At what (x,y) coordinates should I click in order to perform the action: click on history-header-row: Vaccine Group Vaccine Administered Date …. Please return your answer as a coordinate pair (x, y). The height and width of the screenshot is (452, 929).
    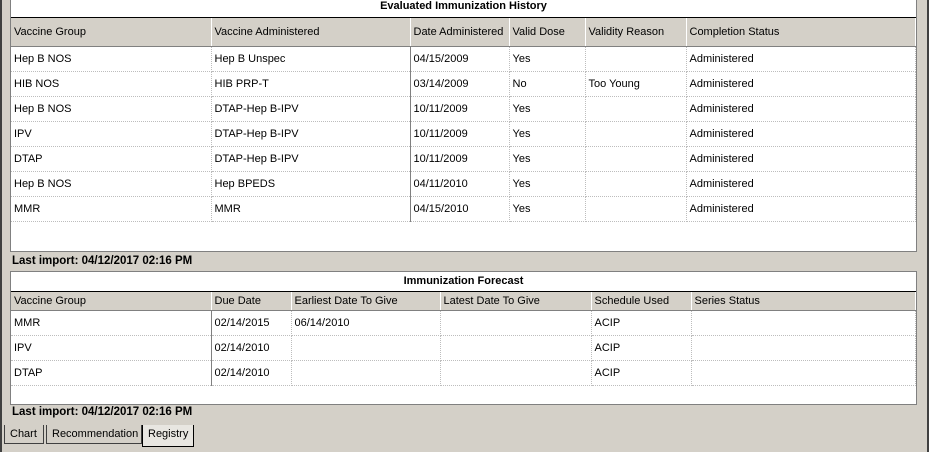
    Looking at the image, I should click on (463, 32).